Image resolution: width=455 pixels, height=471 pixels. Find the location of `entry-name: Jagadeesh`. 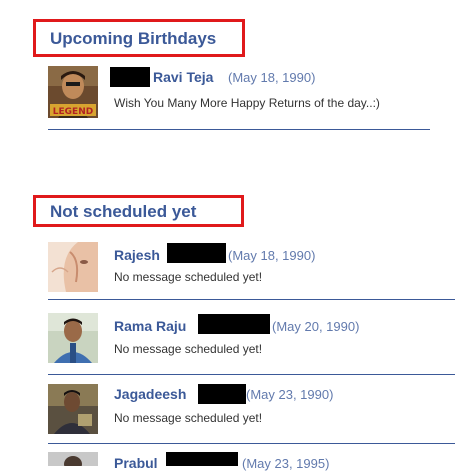

entry-name: Jagadeesh is located at coordinates (150, 394).